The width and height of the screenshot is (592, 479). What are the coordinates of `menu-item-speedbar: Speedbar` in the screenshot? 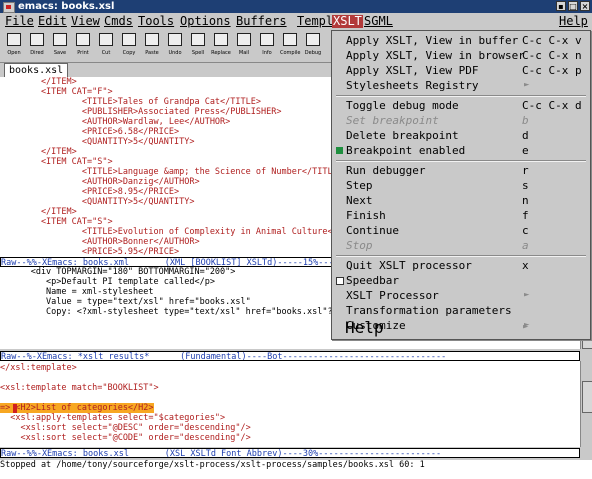 It's located at (461, 280).